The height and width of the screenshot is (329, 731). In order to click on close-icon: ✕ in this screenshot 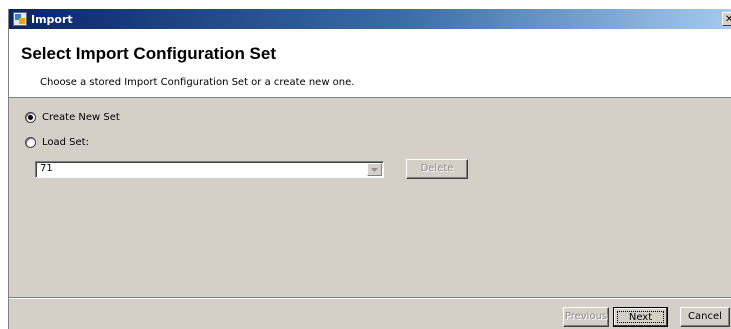, I will do `click(726, 19)`.